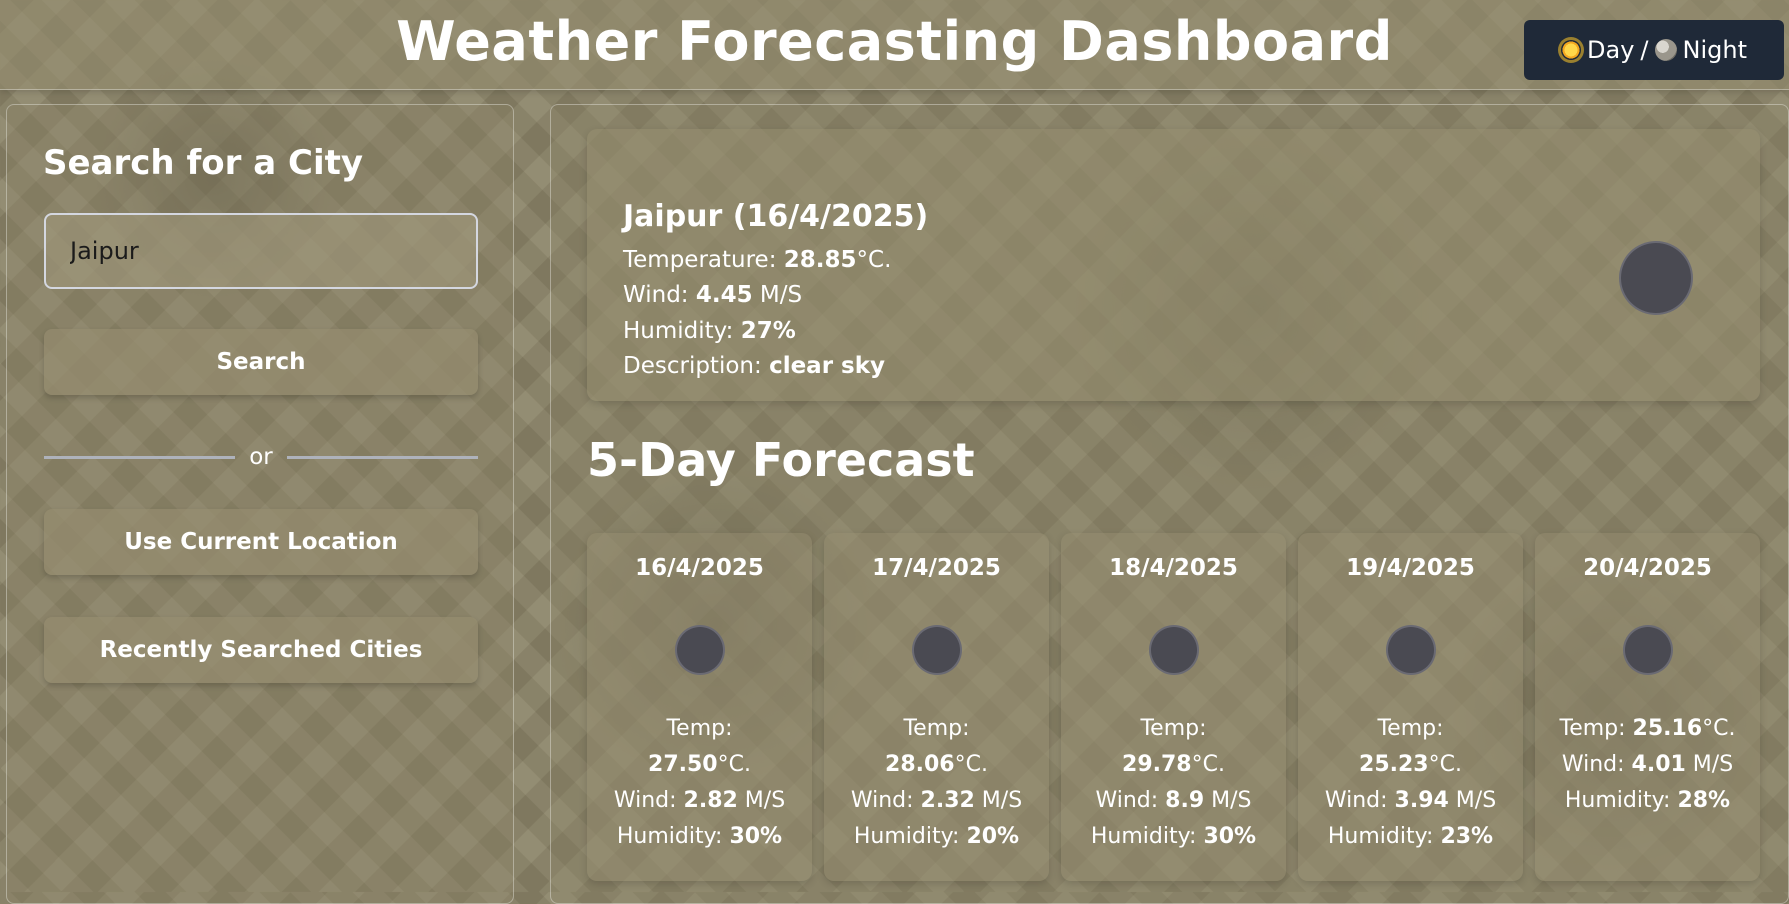 The width and height of the screenshot is (1789, 904). Describe the element at coordinates (261, 542) in the screenshot. I see `use-current-location-button: Use Current Location` at that location.